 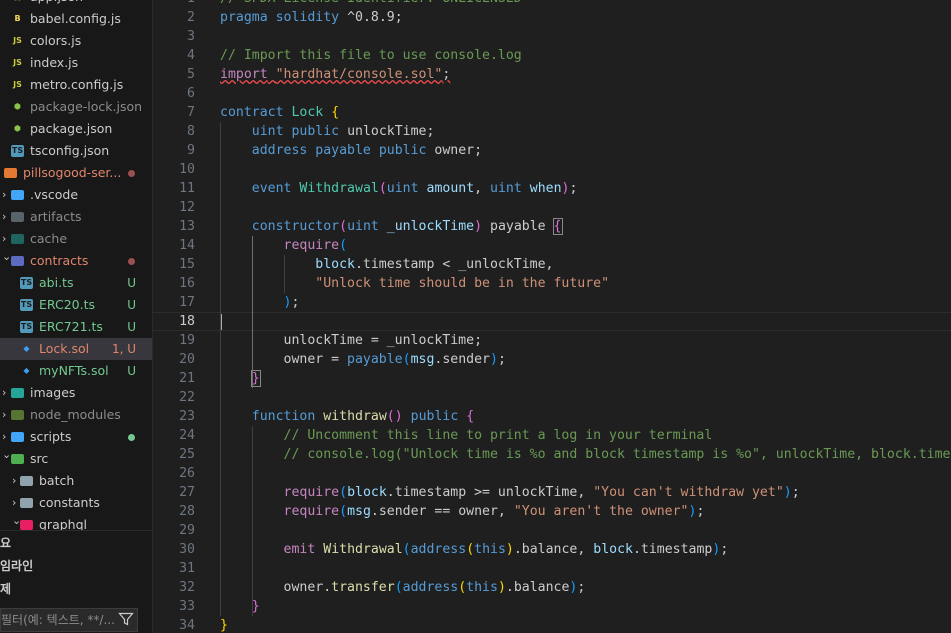 I want to click on code-text: constructor(uint _unlockTime) payable {, so click(x=407, y=226).